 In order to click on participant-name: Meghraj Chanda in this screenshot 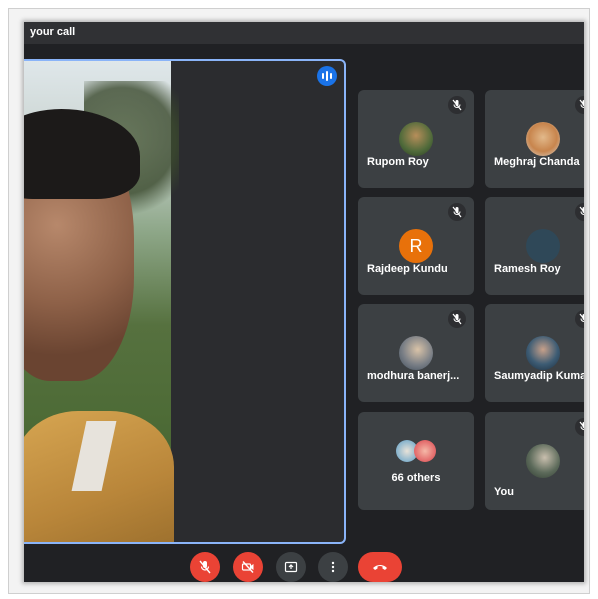, I will do `click(537, 162)`.